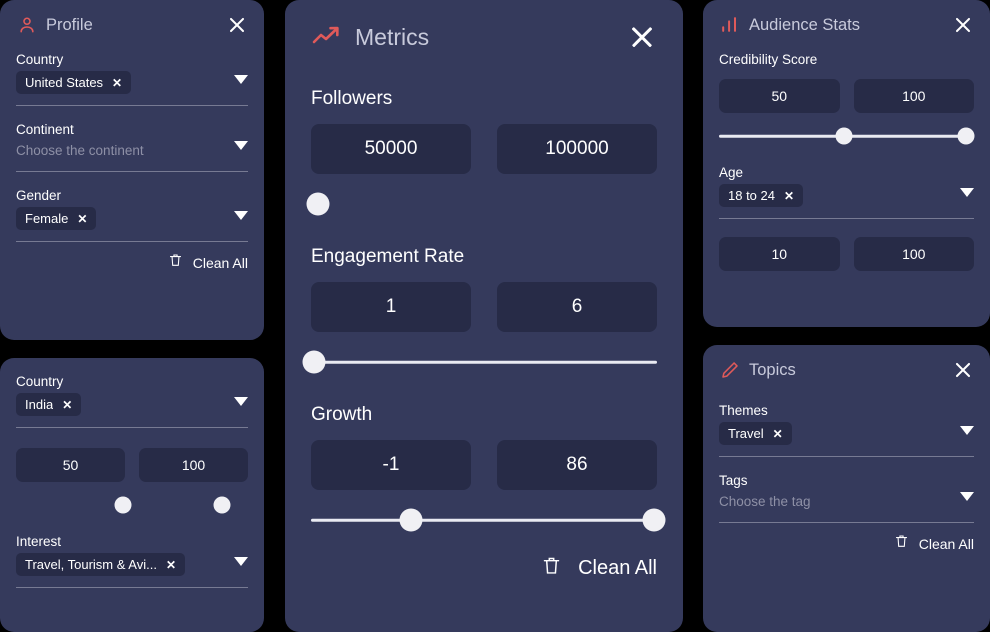  What do you see at coordinates (913, 254) in the screenshot?
I see `age-max-input: 100` at bounding box center [913, 254].